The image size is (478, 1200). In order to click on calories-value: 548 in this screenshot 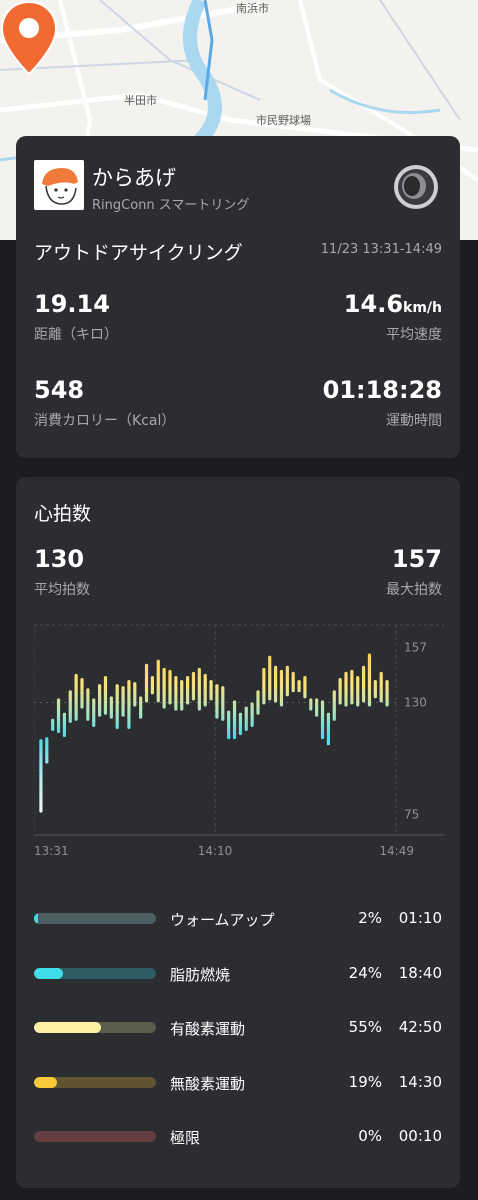, I will do `click(59, 390)`.